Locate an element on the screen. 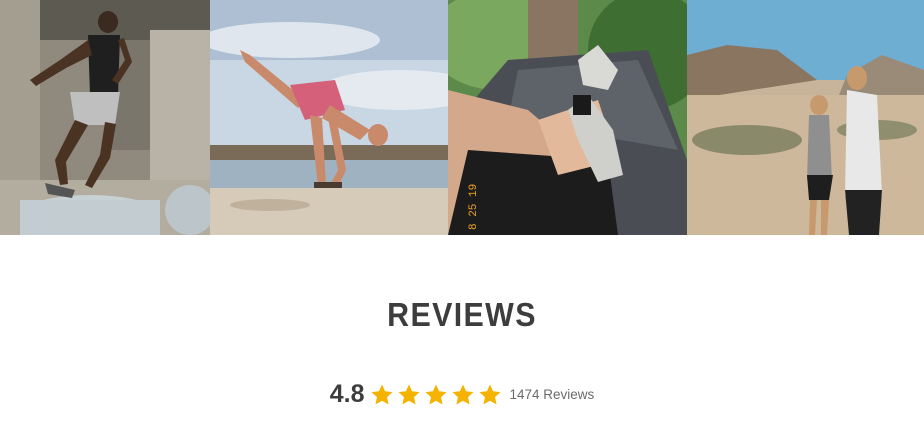  gallery-photo-hammock: 8 25 19 is located at coordinates (567, 117).